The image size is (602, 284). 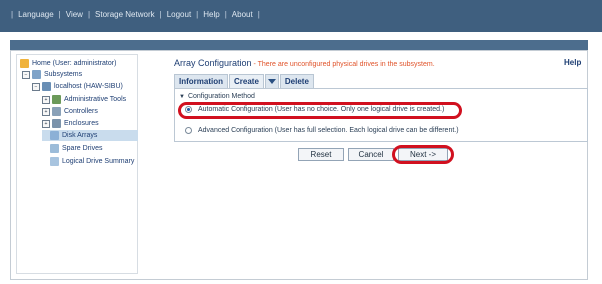 What do you see at coordinates (179, 14) in the screenshot?
I see `menu-logout: Logout` at bounding box center [179, 14].